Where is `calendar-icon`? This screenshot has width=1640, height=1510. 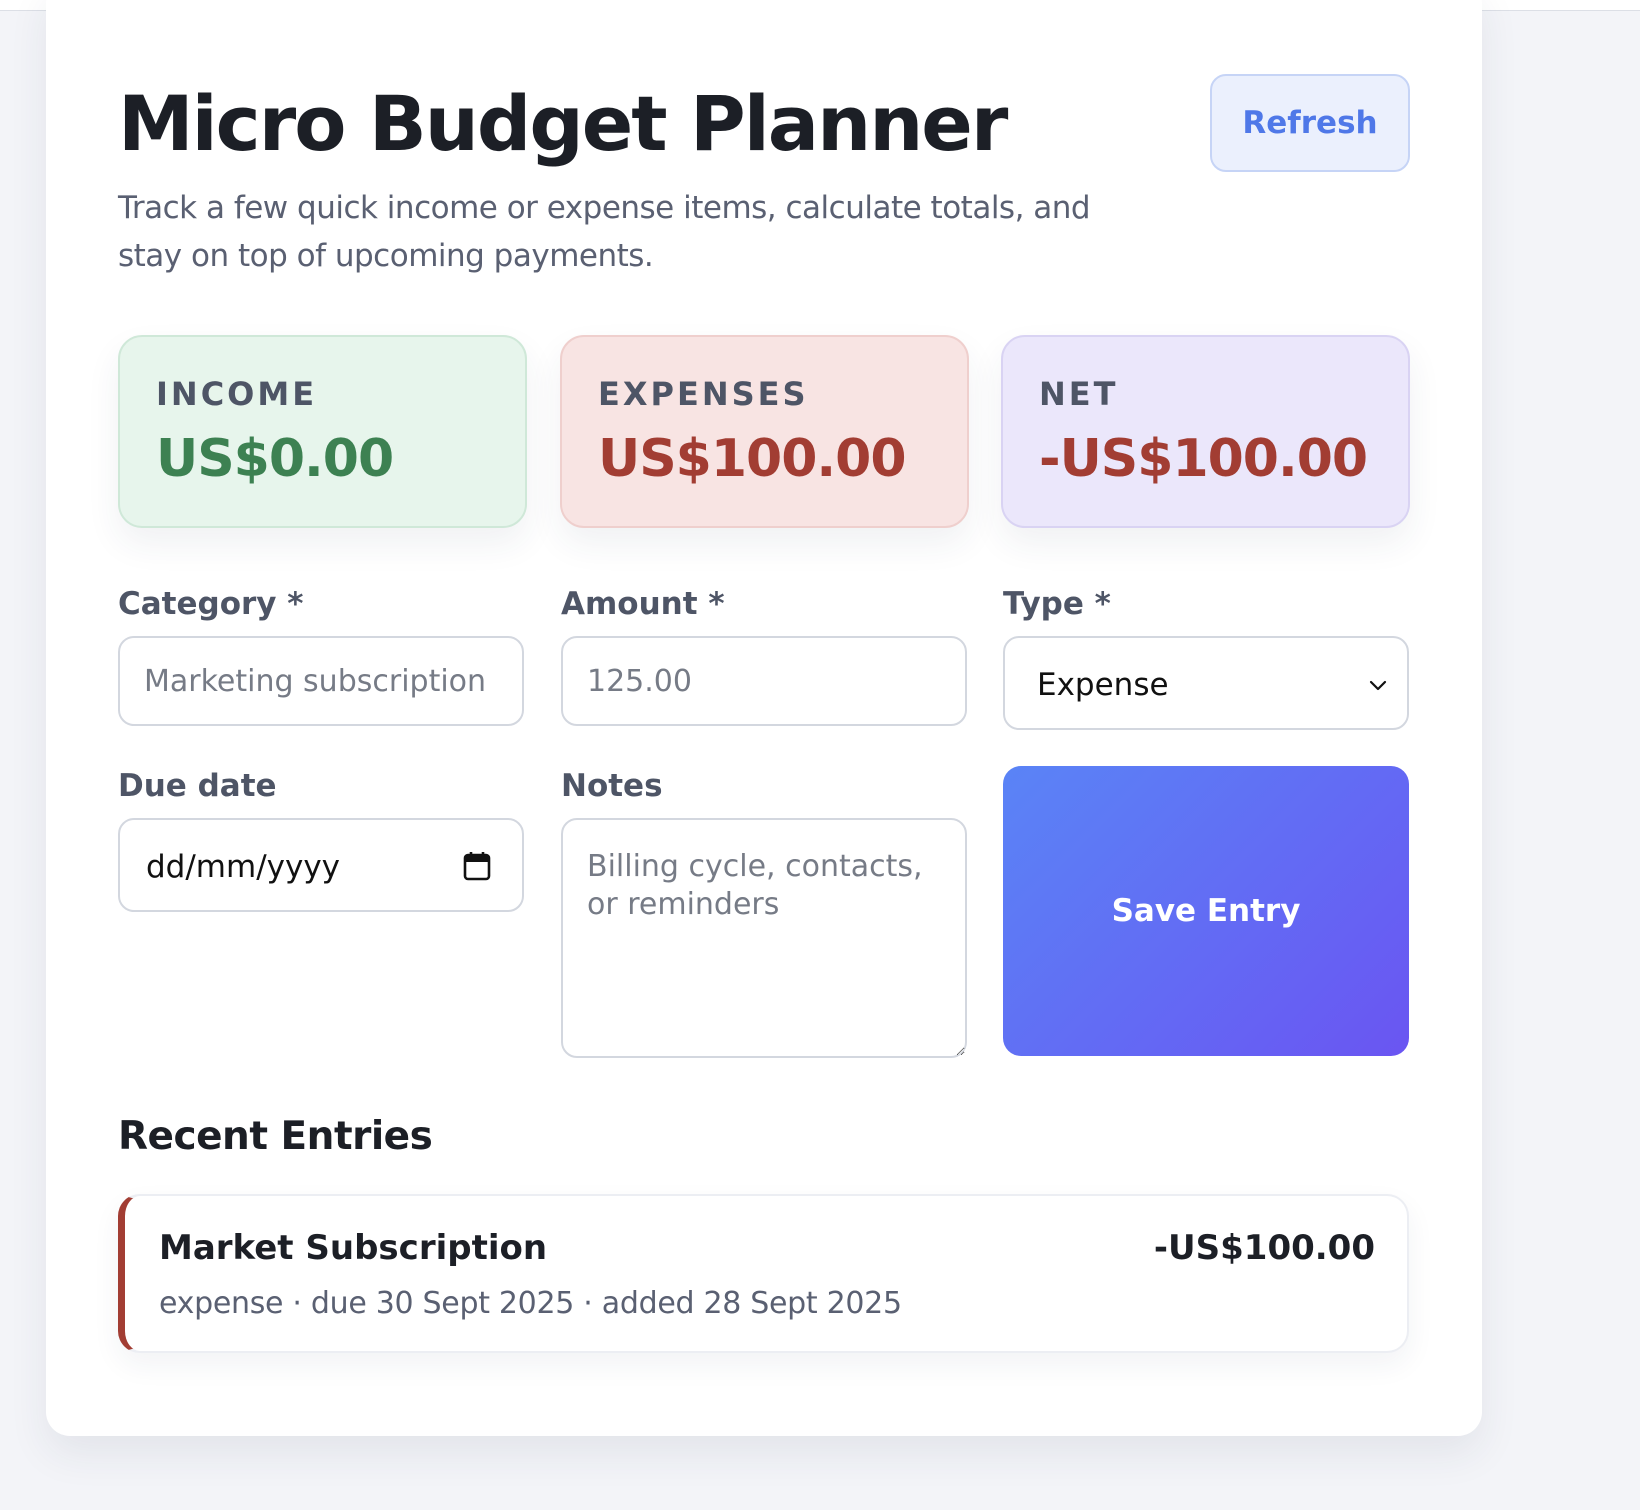 calendar-icon is located at coordinates (477, 866).